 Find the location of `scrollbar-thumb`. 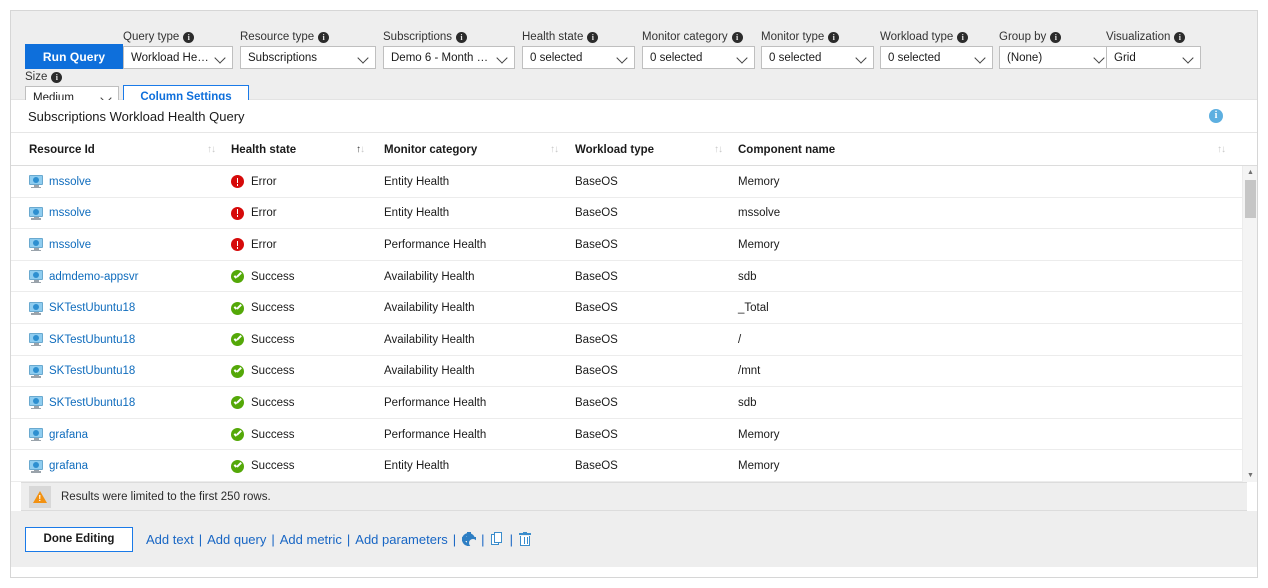

scrollbar-thumb is located at coordinates (1250, 199).